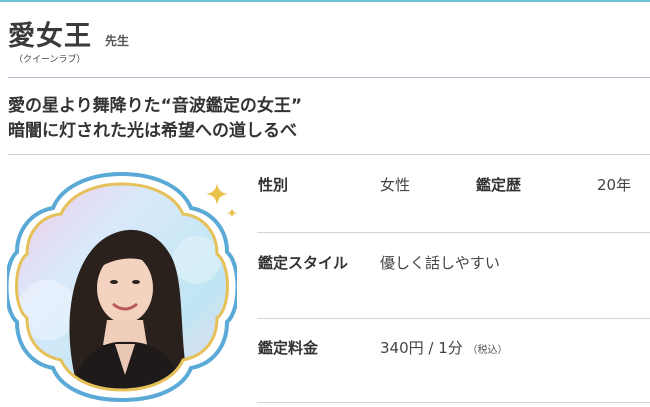 The height and width of the screenshot is (407, 650). Describe the element at coordinates (232, 213) in the screenshot. I see `sparkle-small-icon` at that location.